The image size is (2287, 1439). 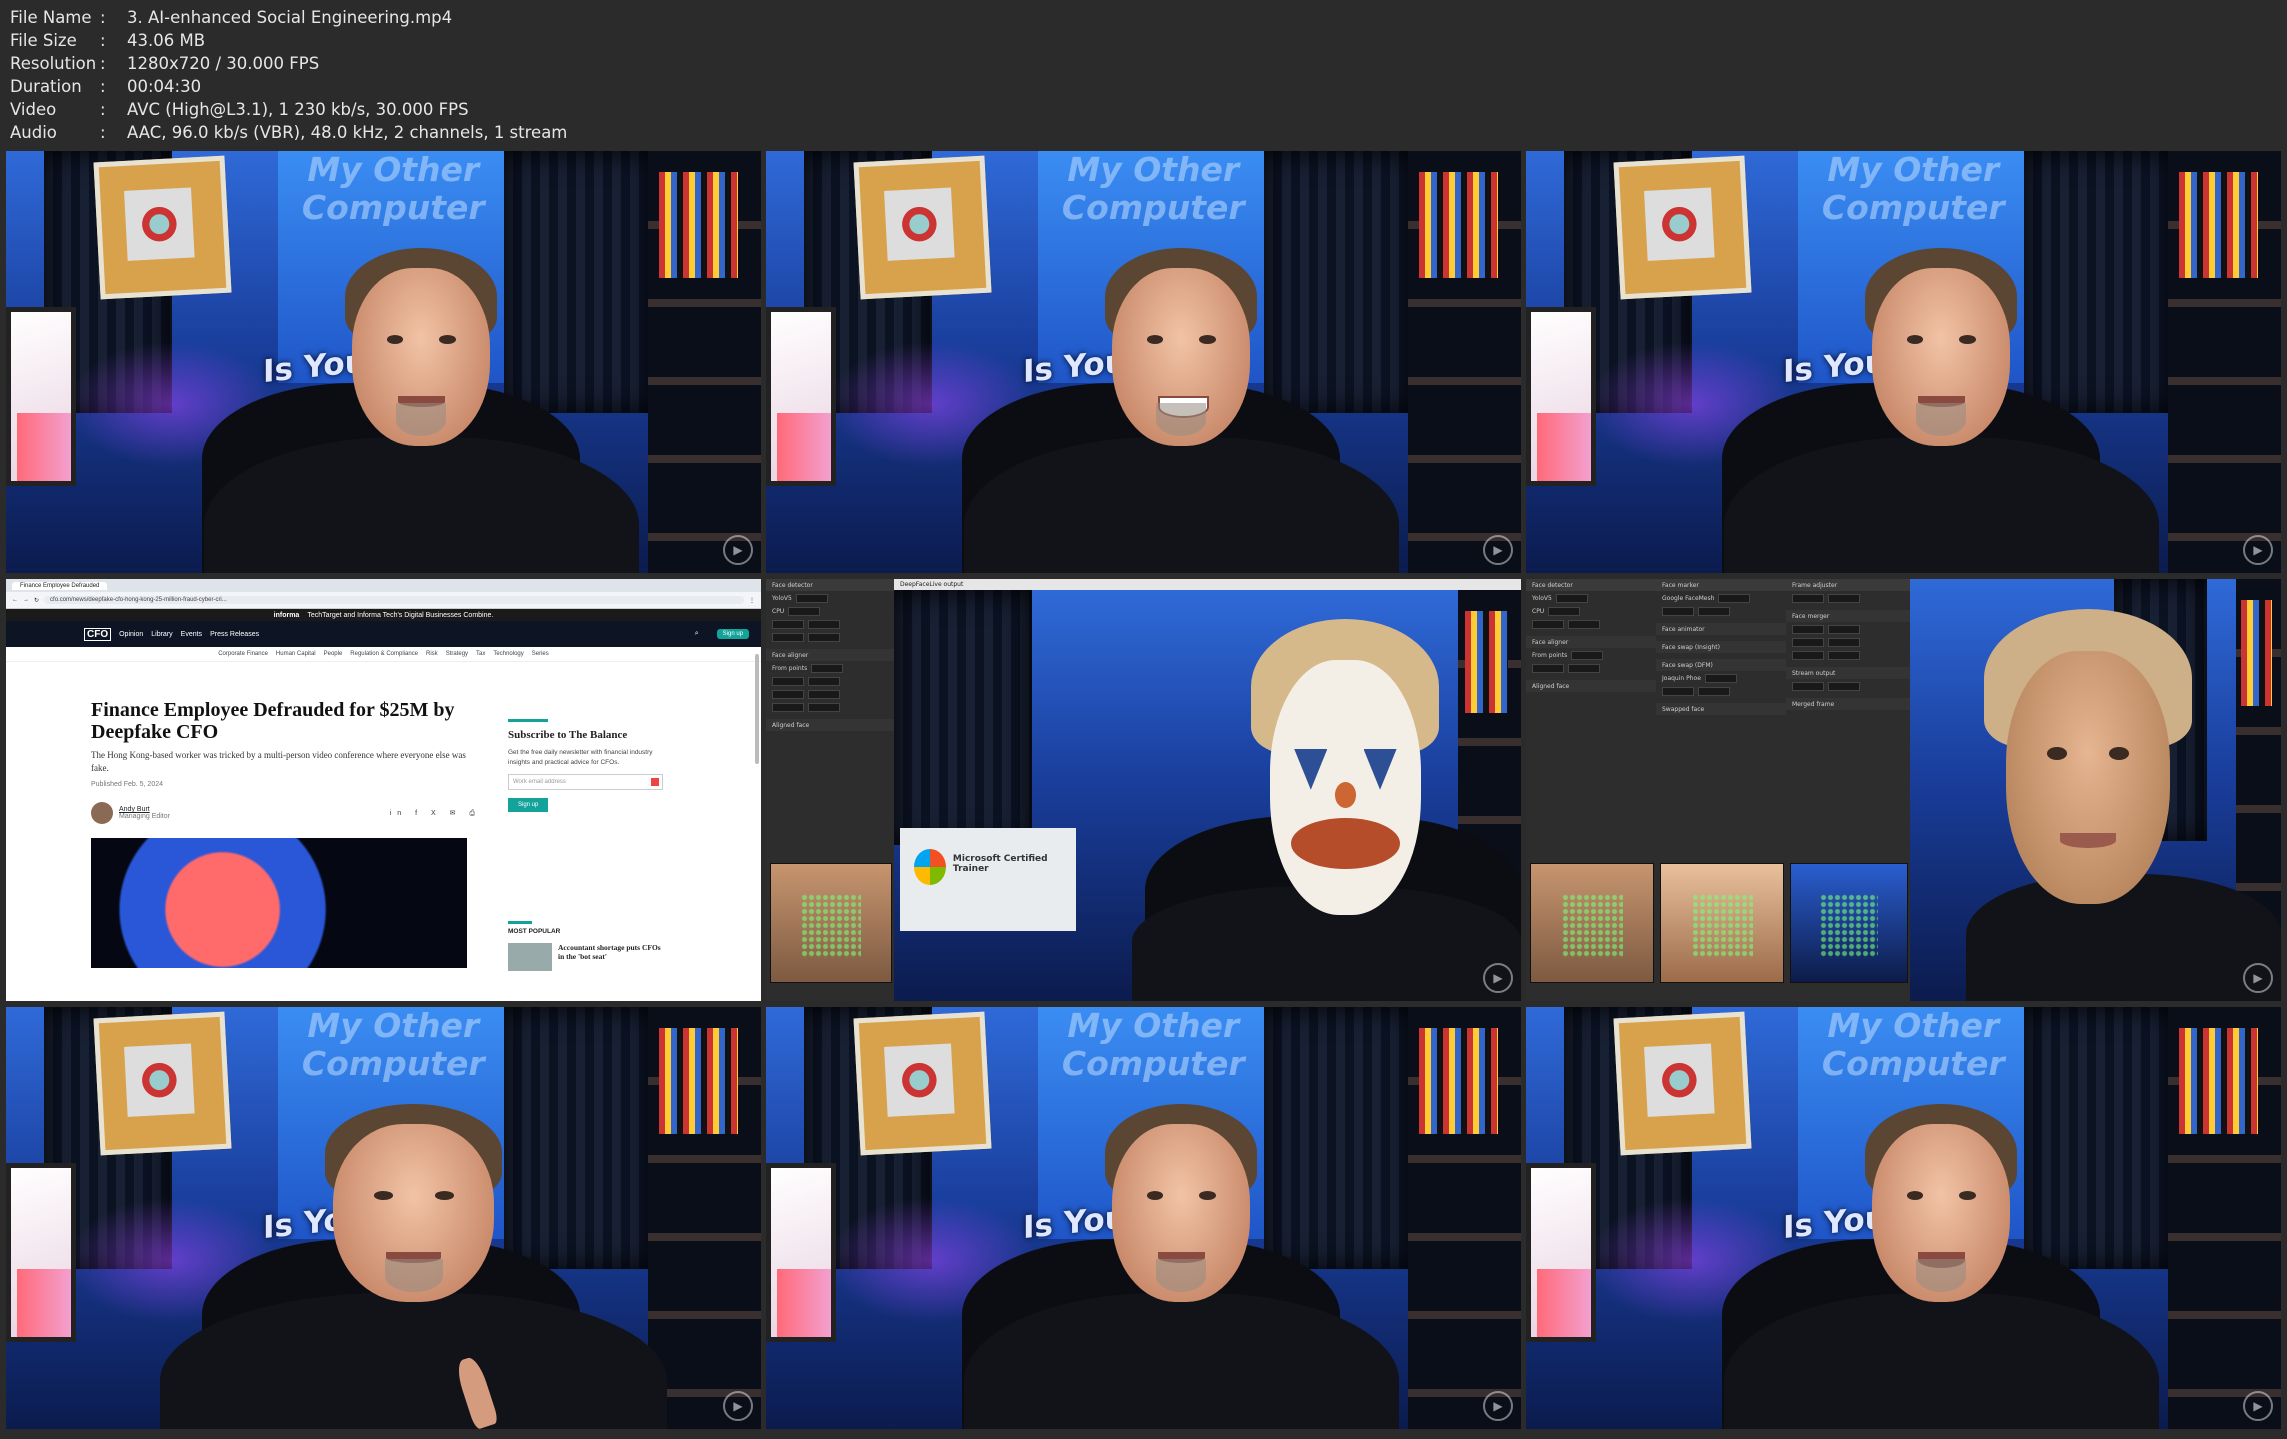 I want to click on info-key: File Size, so click(x=43, y=40).